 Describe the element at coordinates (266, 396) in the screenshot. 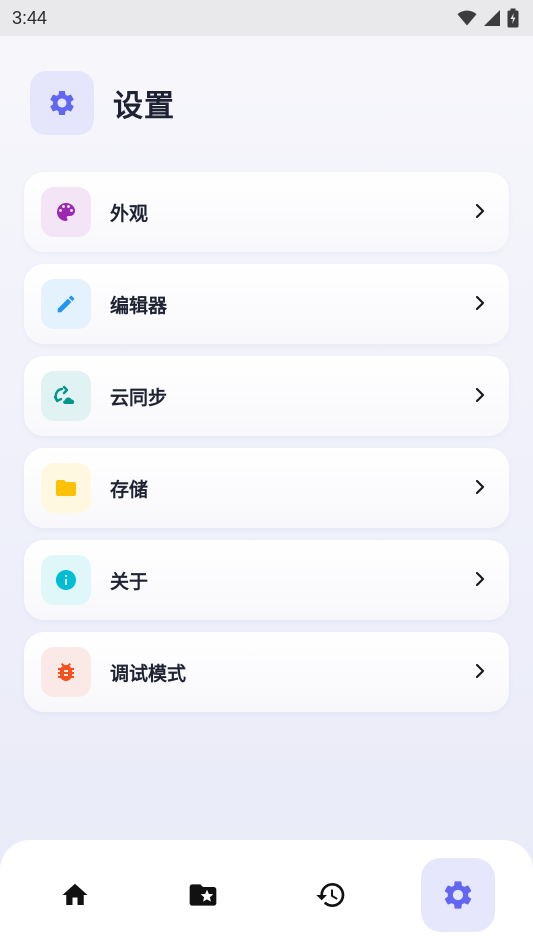

I see `menu-item-cloud-sync: 云同步` at that location.